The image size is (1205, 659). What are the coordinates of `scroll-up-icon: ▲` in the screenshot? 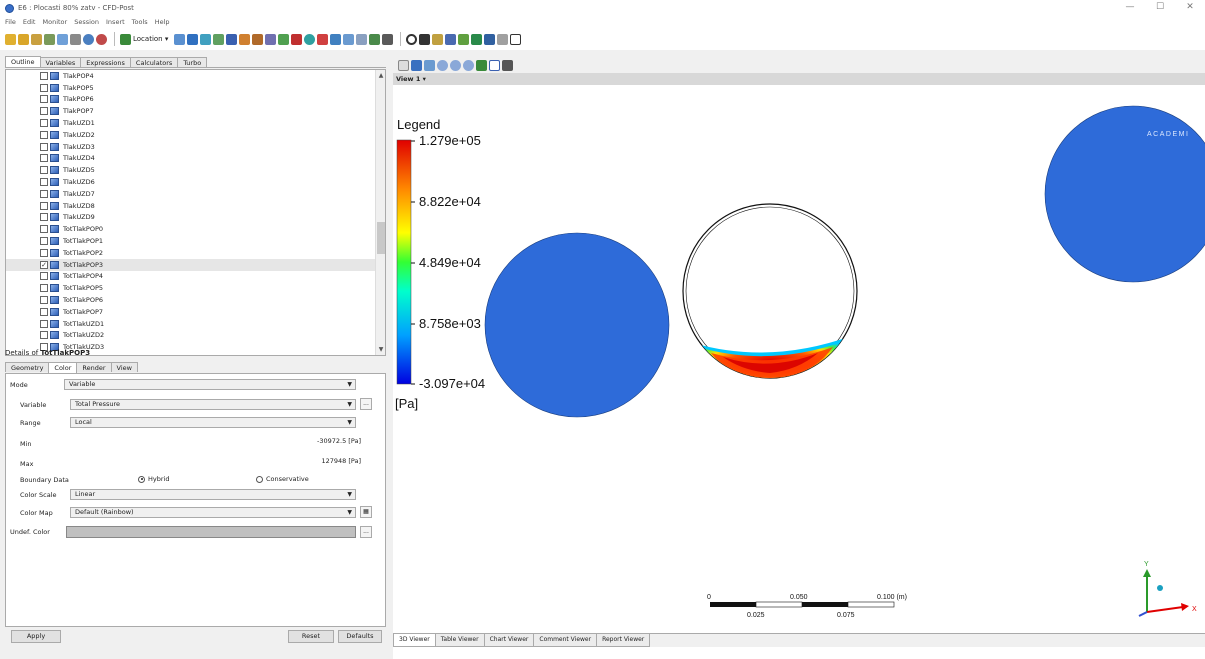 It's located at (380, 75).